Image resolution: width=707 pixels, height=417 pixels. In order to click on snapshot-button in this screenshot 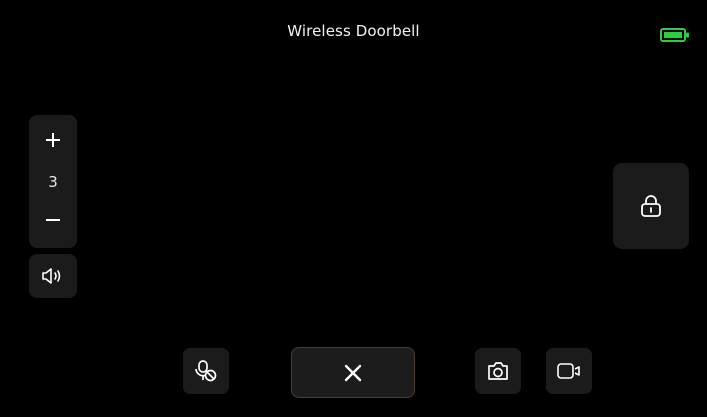, I will do `click(498, 371)`.